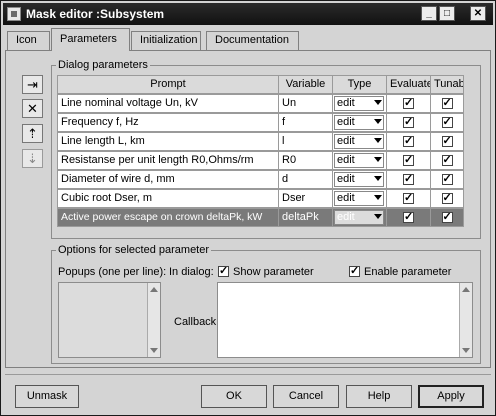  What do you see at coordinates (168, 122) in the screenshot?
I see `prompt-cell: Frequency f, Hz` at bounding box center [168, 122].